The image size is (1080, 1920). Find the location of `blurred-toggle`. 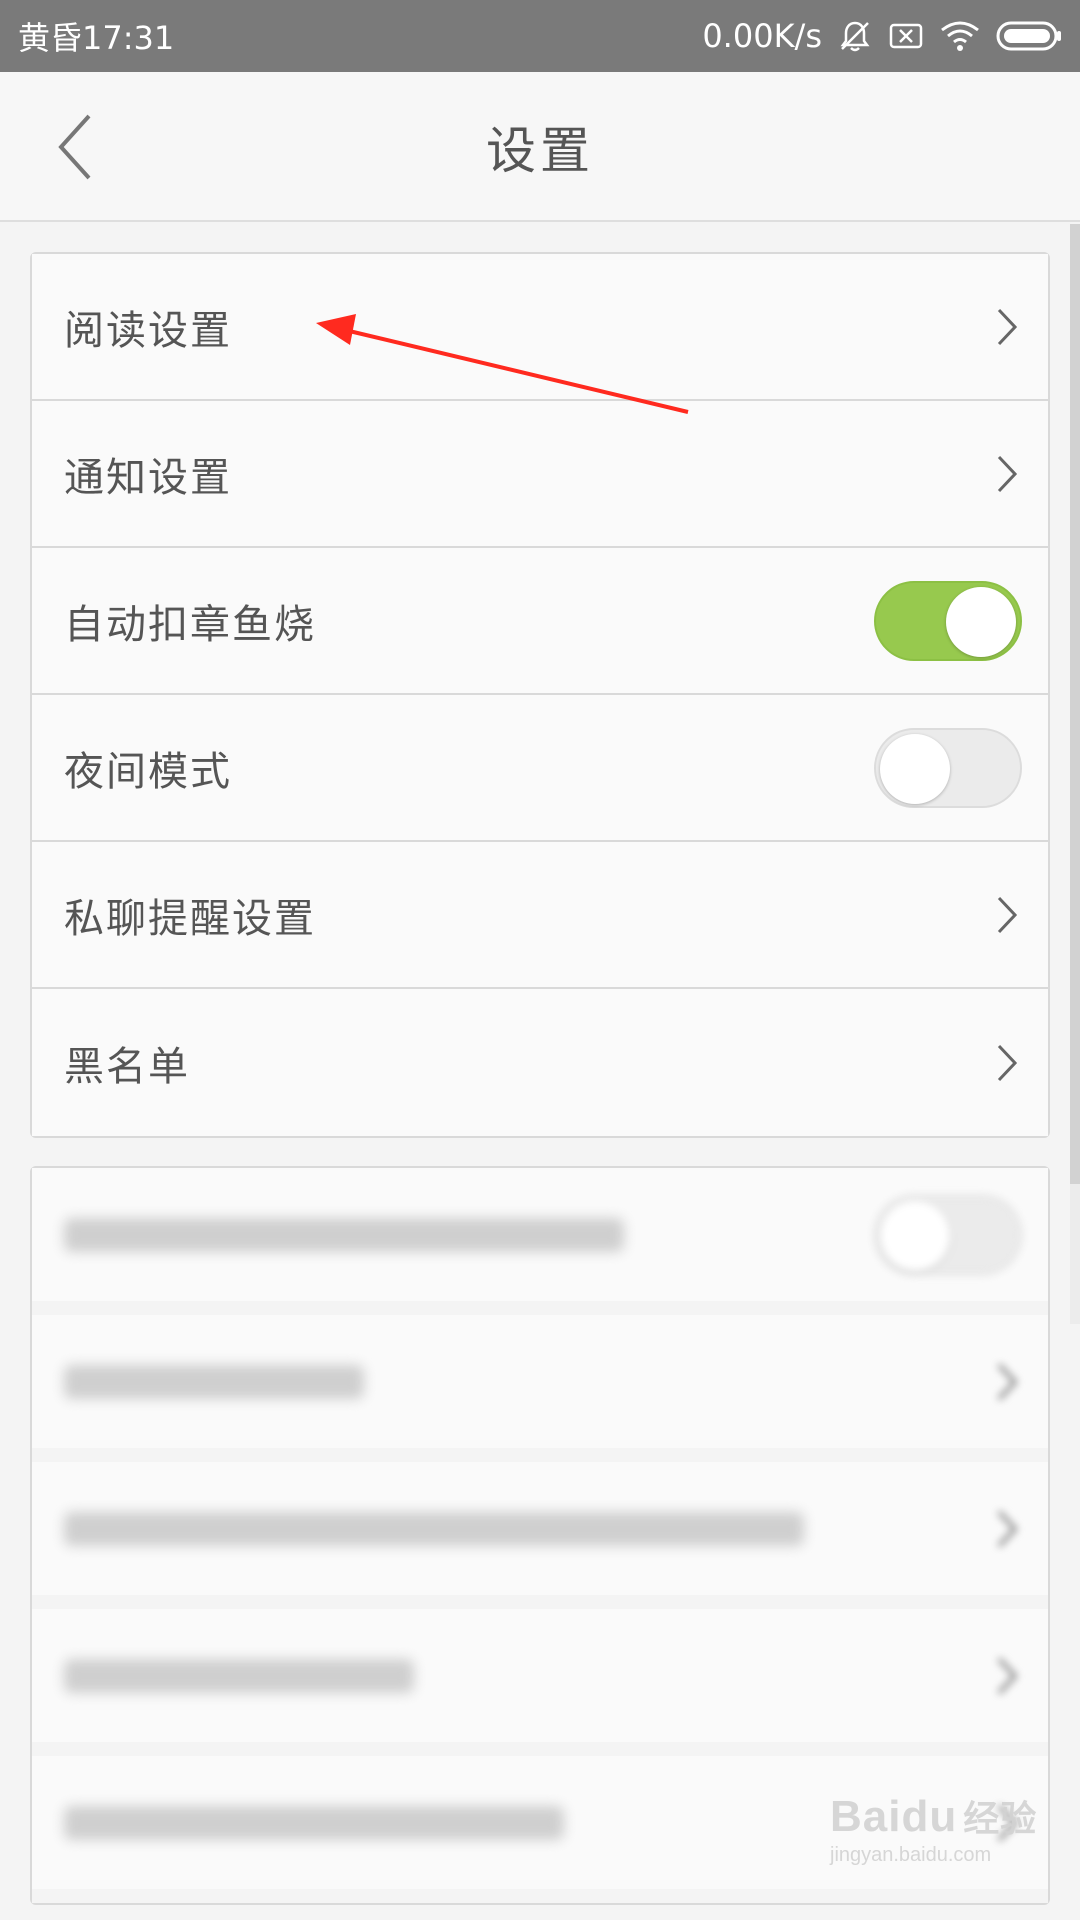

blurred-toggle is located at coordinates (948, 1234).